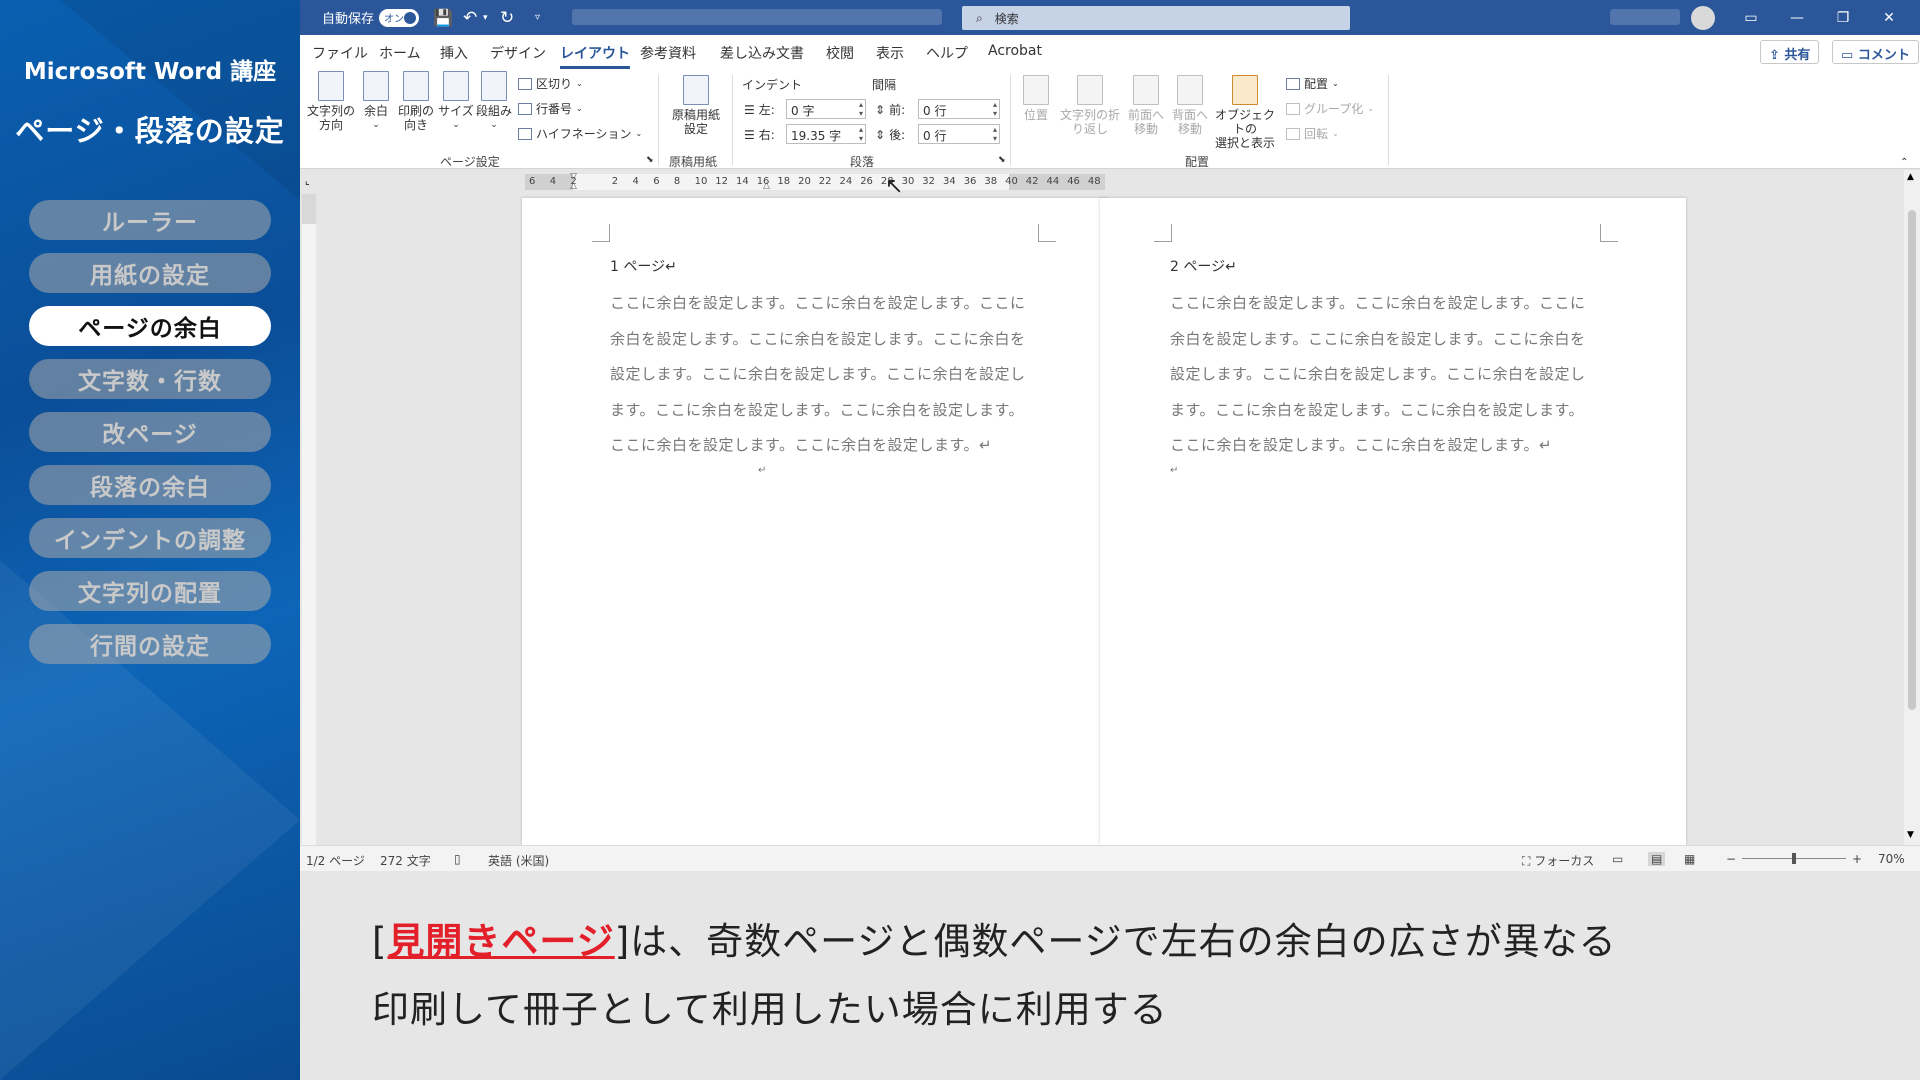 The height and width of the screenshot is (1080, 1920). Describe the element at coordinates (1797, 17) in the screenshot. I see `minimize-icon: —` at that location.